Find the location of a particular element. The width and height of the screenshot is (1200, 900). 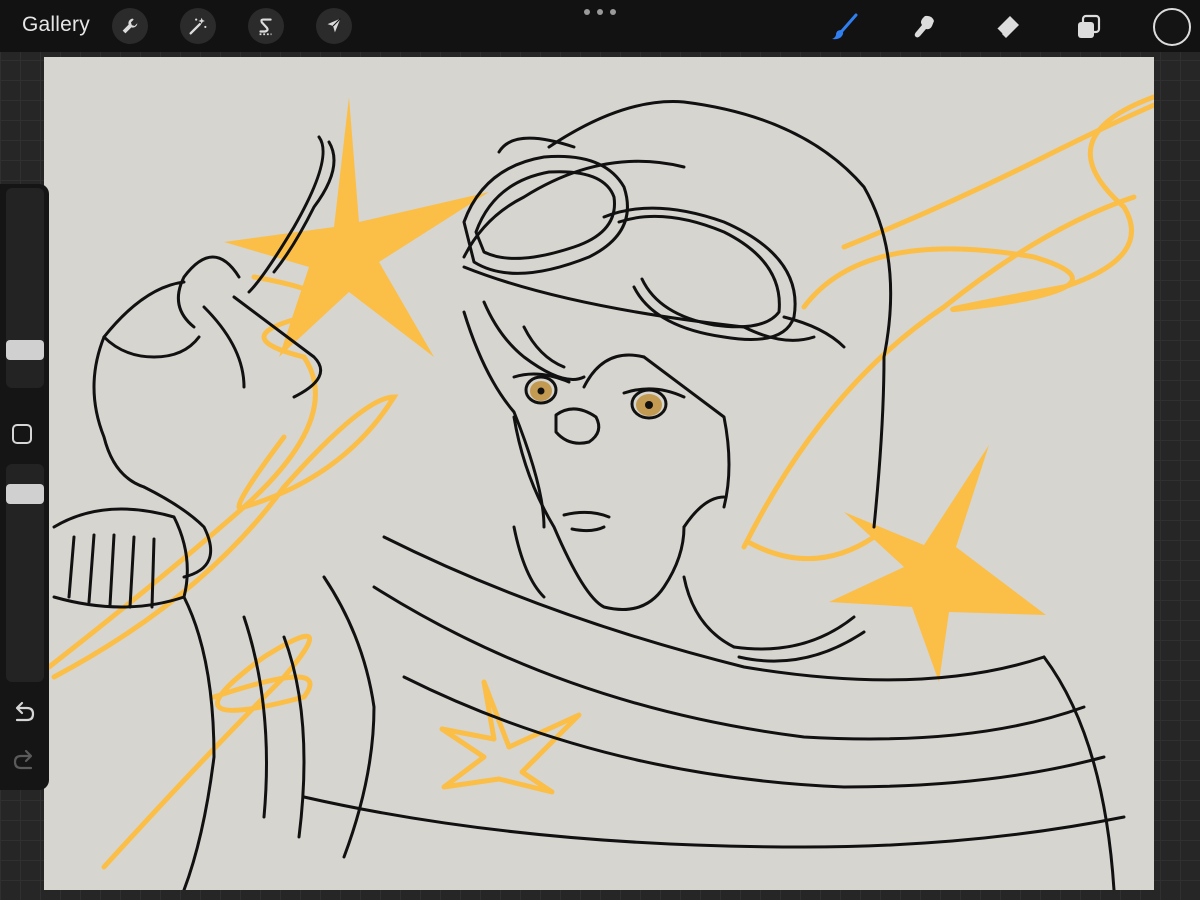

top-toolbar: Gallery is located at coordinates (600, 26).